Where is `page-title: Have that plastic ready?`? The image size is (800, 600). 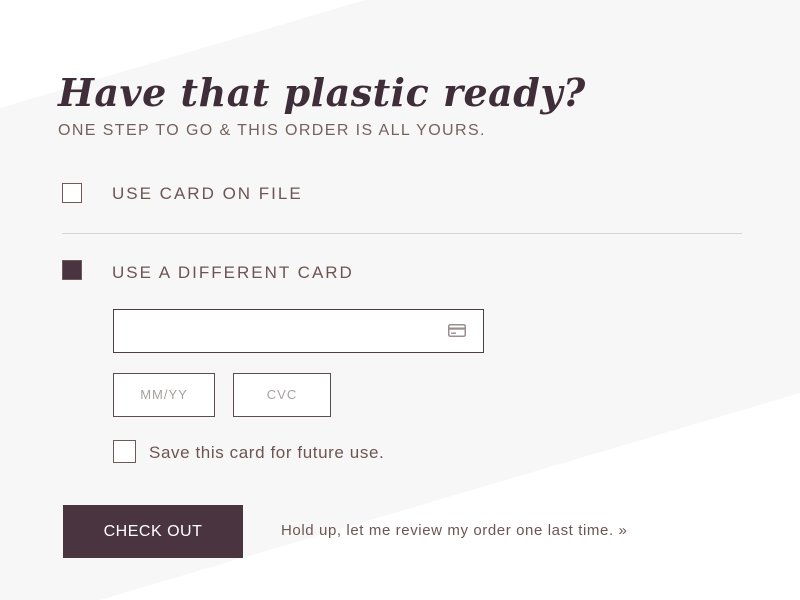
page-title: Have that plastic ready? is located at coordinates (322, 92).